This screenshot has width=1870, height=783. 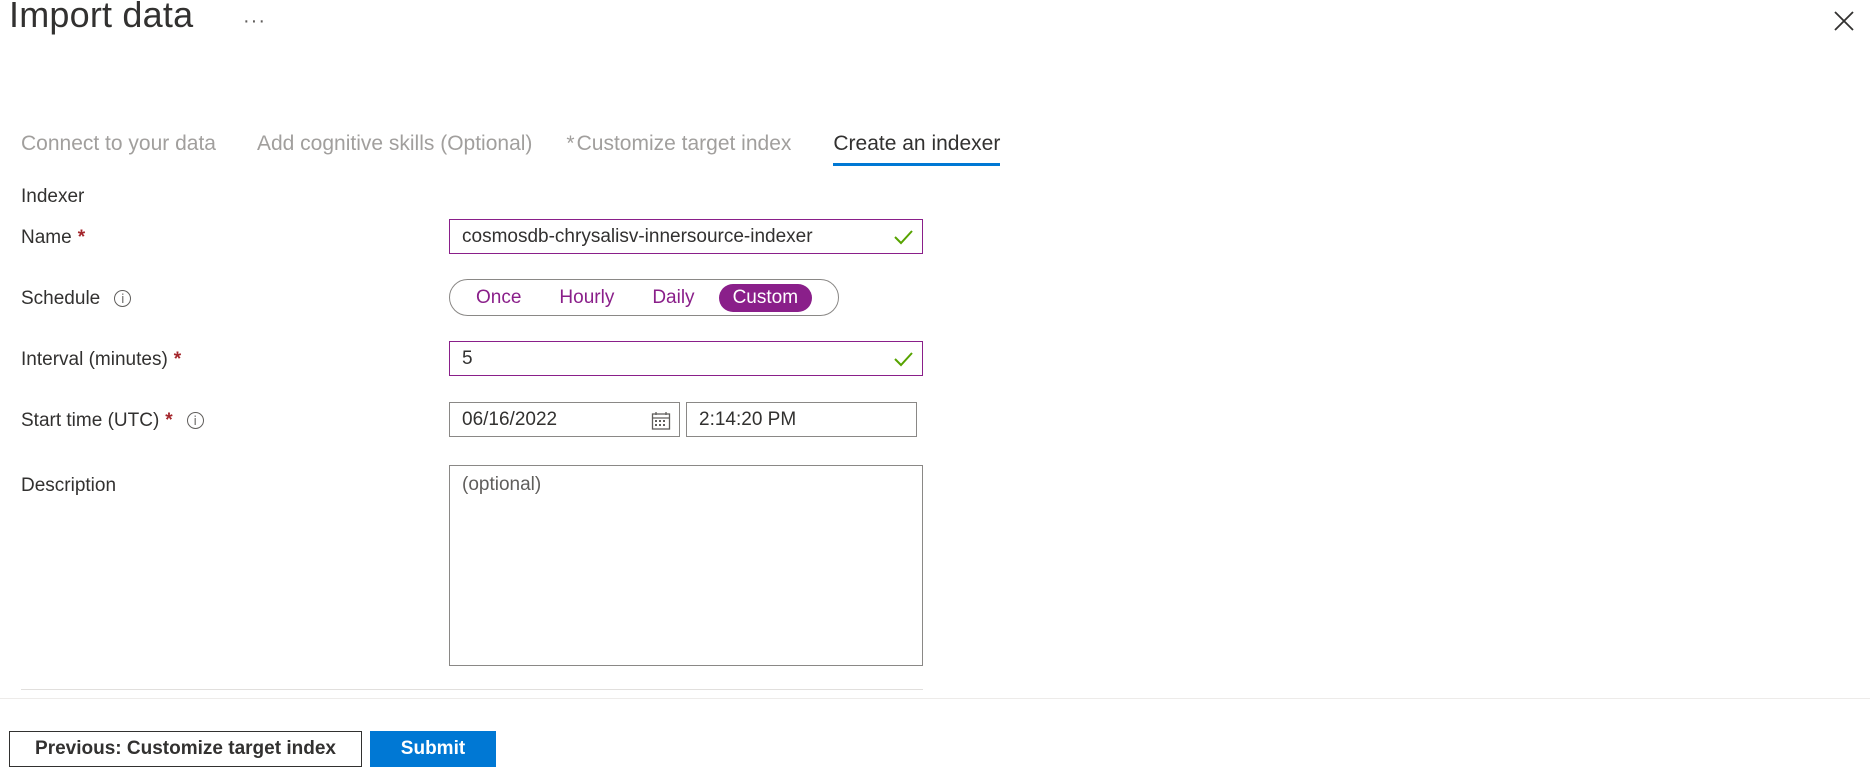 What do you see at coordinates (46, 237) in the screenshot?
I see `name-label-text: Name` at bounding box center [46, 237].